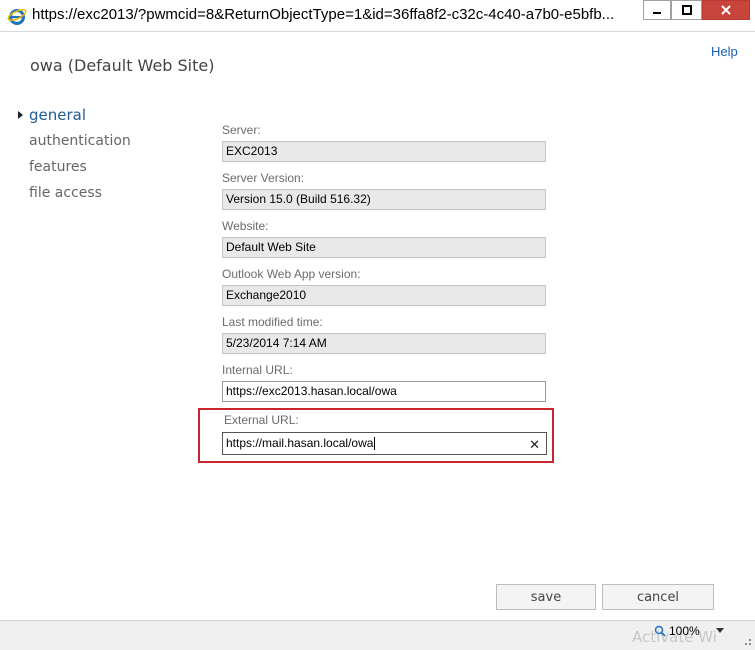 The height and width of the screenshot is (650, 755). Describe the element at coordinates (65, 193) in the screenshot. I see `nav-item-label: file access` at that location.